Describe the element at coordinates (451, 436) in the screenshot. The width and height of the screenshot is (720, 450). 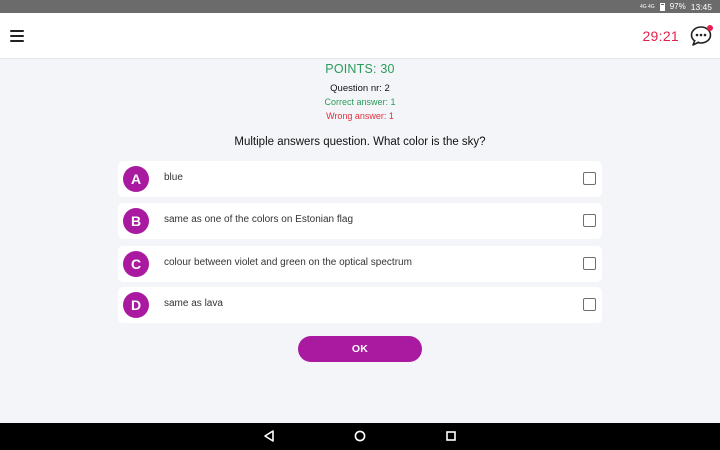
I see `recents-square-icon` at that location.